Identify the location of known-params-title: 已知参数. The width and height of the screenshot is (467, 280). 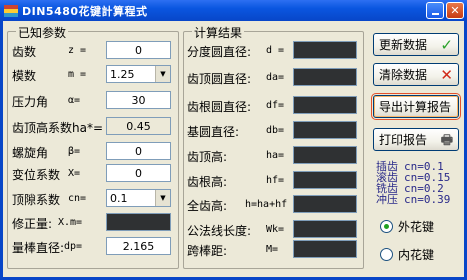
(42, 32).